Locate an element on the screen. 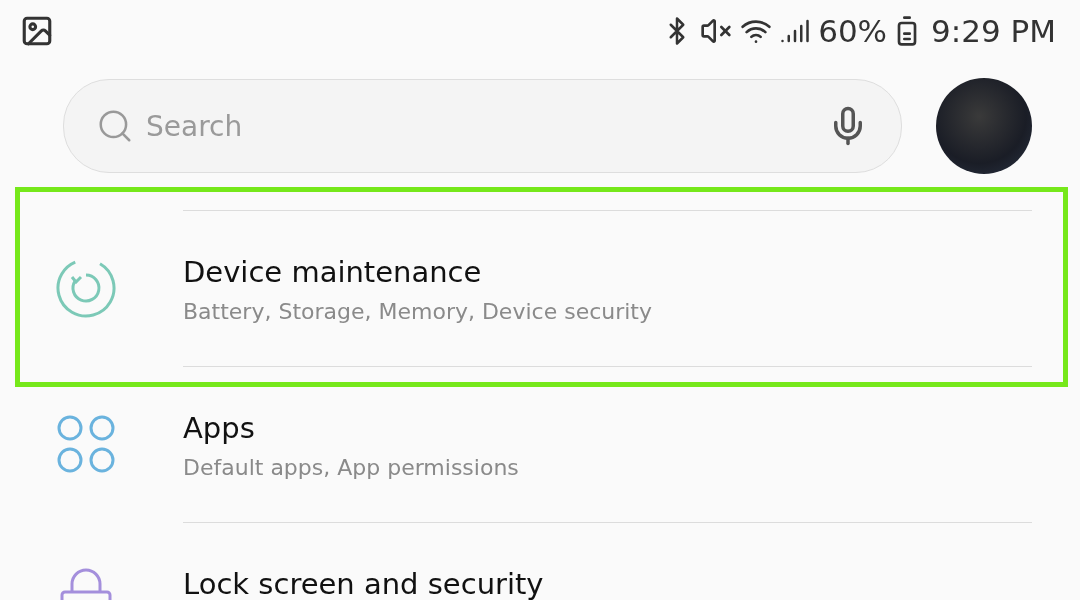 Image resolution: width=1080 pixels, height=600 pixels. clock-time: 9:29 PM is located at coordinates (993, 31).